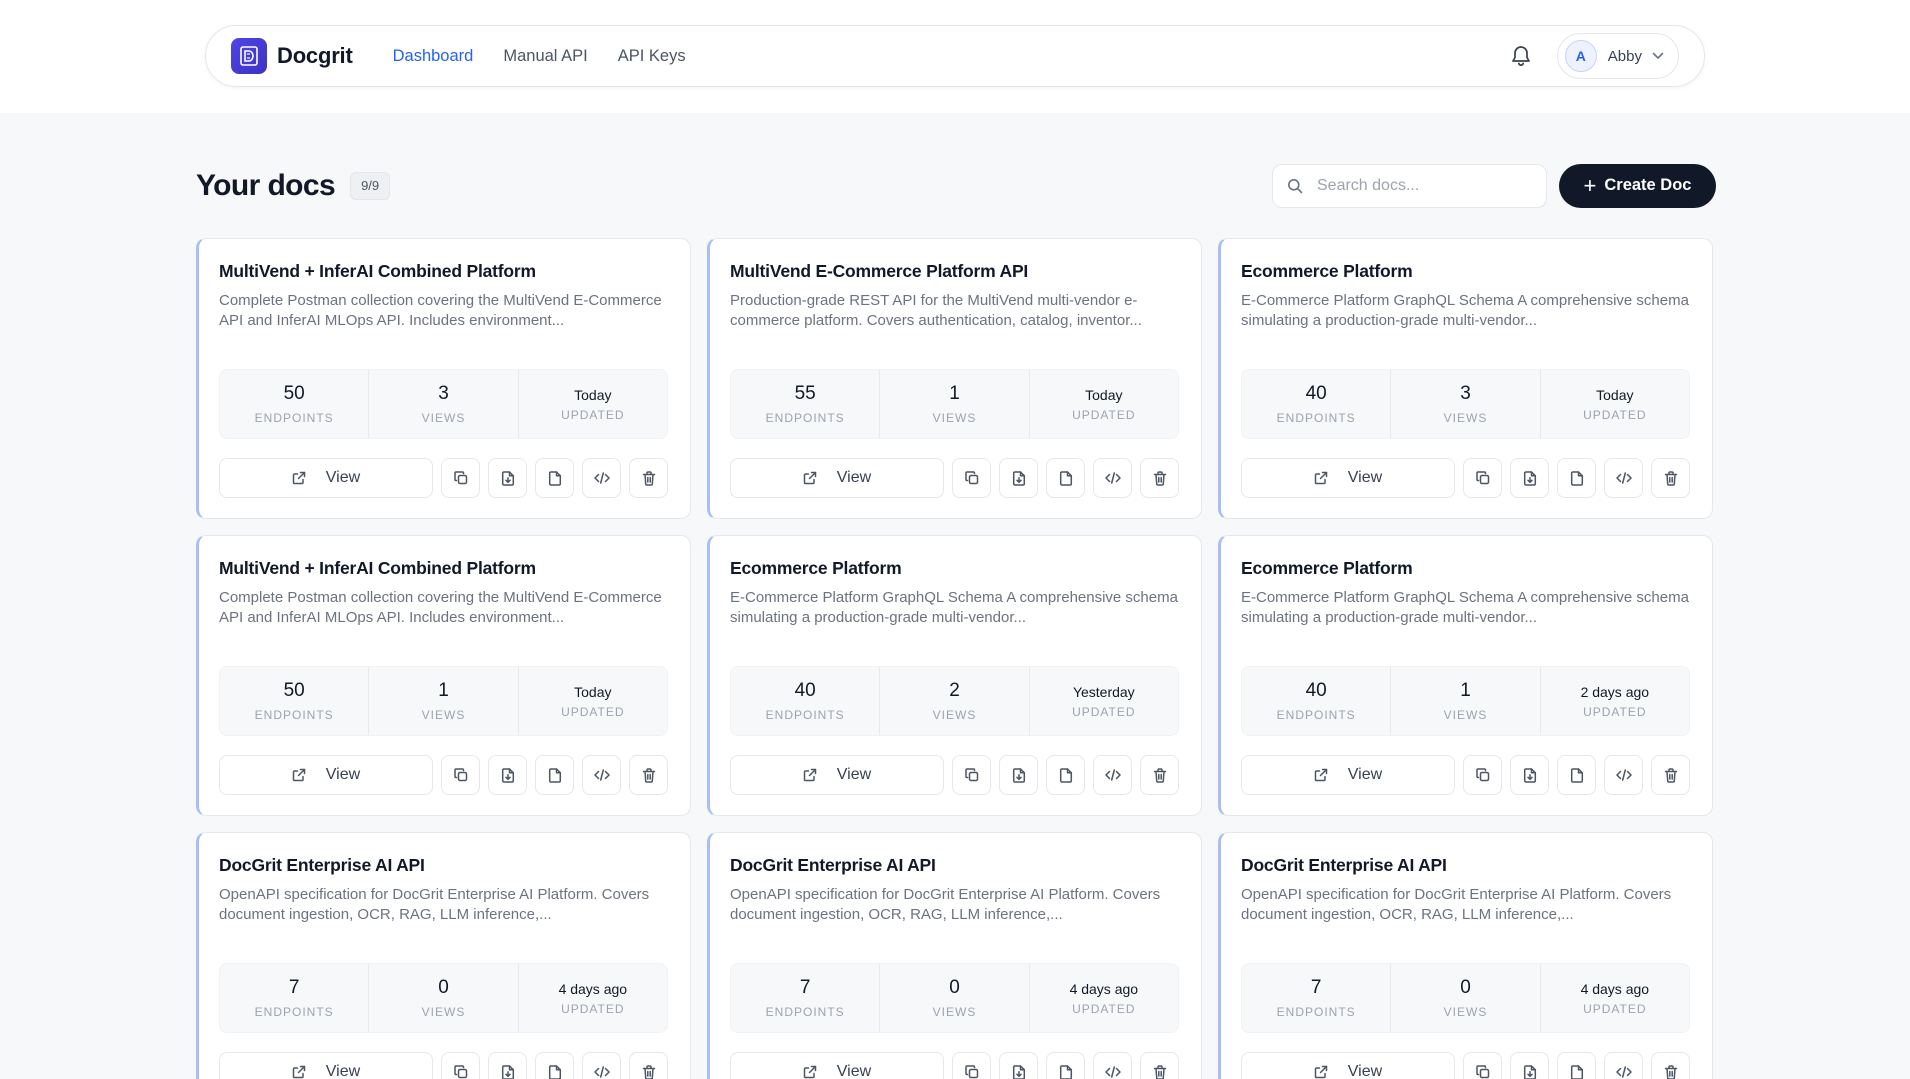 This screenshot has width=1910, height=1079. Describe the element at coordinates (294, 987) in the screenshot. I see `endpoints-value: 7` at that location.